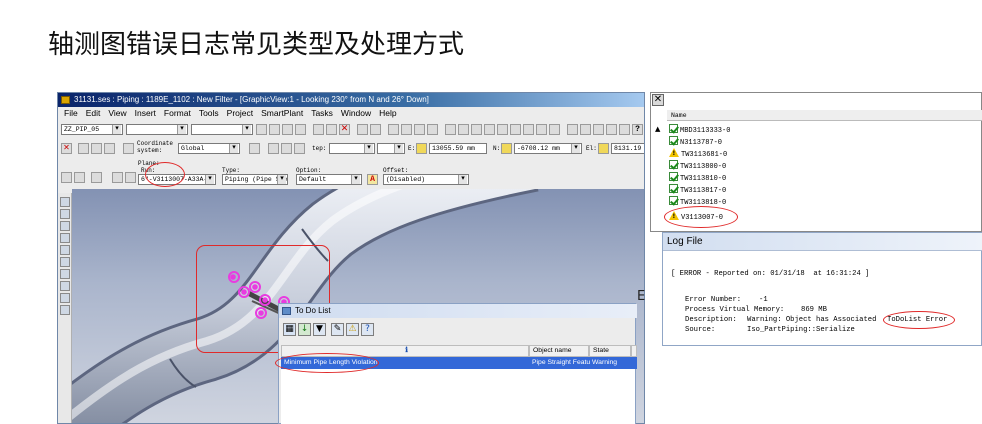  Describe the element at coordinates (458, 148) in the screenshot. I see `east-input: 13055.59 mm` at that location.